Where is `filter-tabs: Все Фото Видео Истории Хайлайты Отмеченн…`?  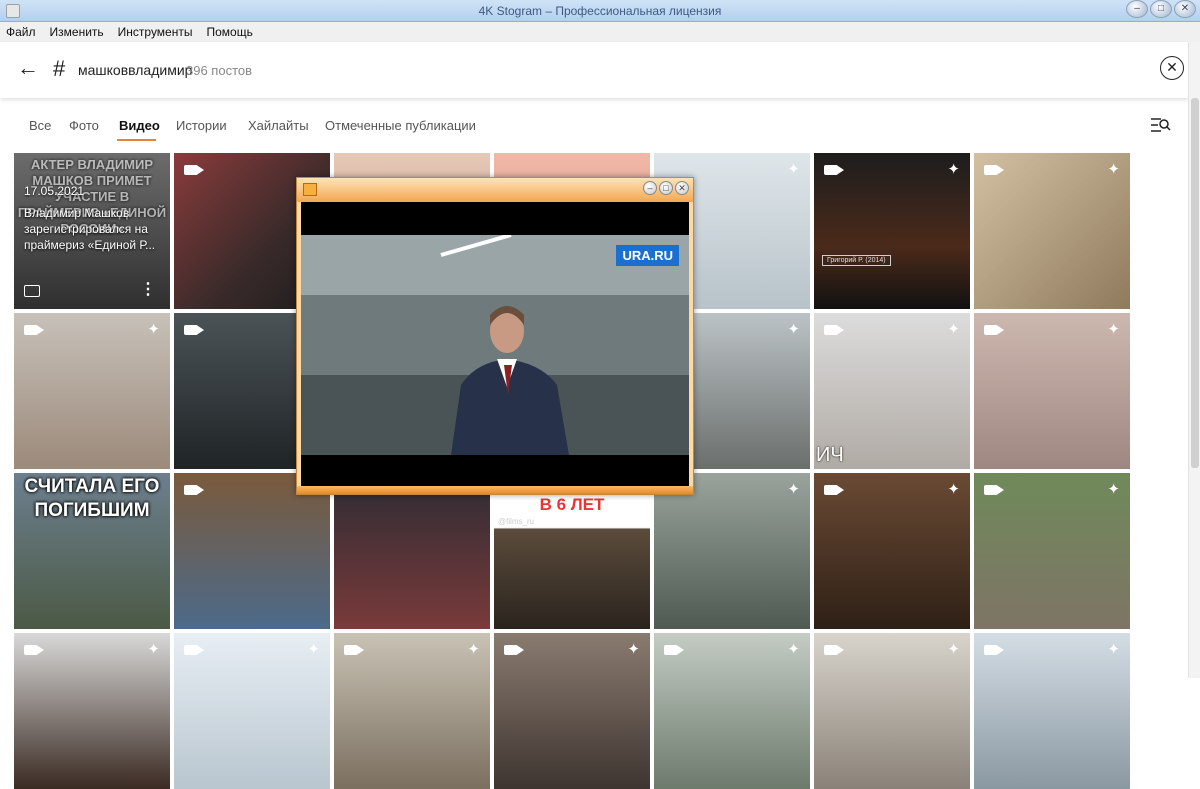
filter-tabs: Все Фото Видео Истории Хайлайты Отмеченн… is located at coordinates (594, 126).